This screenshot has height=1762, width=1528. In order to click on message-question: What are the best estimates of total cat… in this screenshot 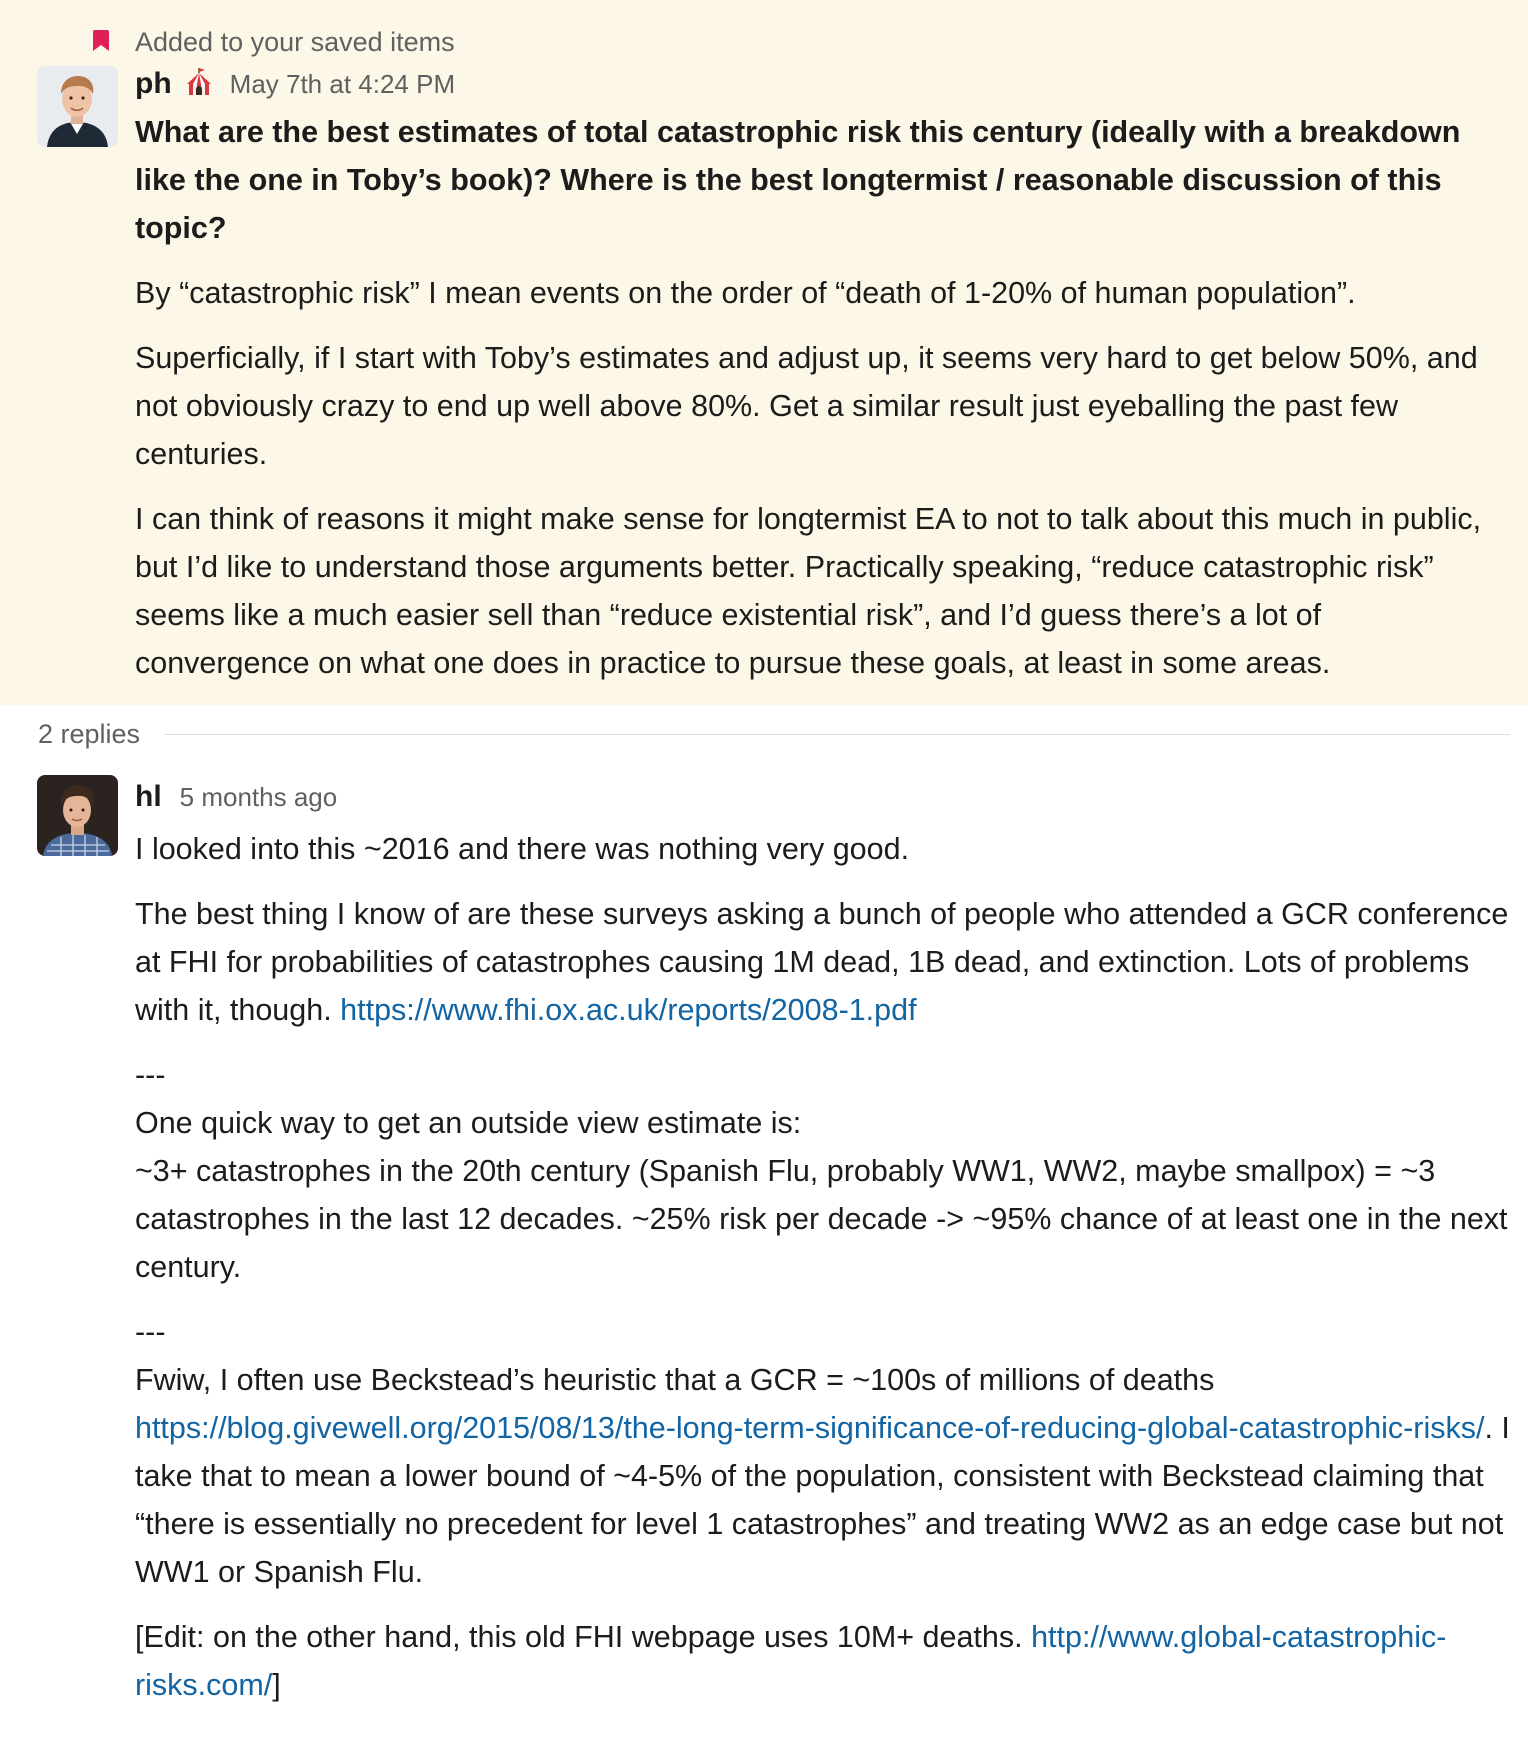, I will do `click(798, 180)`.